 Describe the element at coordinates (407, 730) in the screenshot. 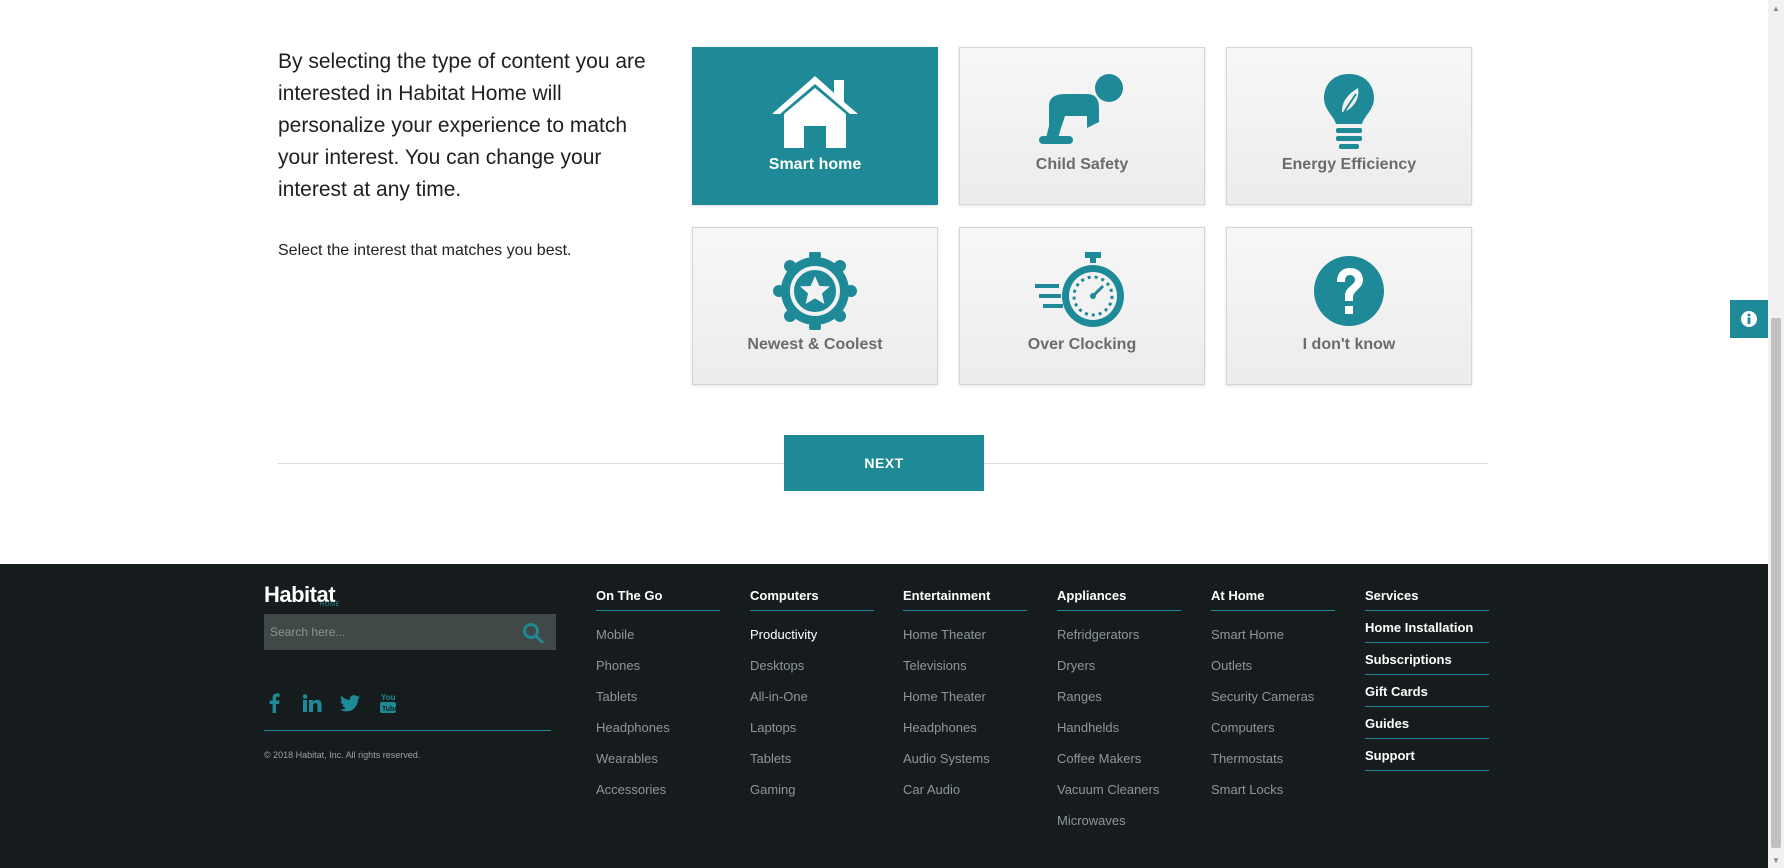

I see `footer-divider` at that location.